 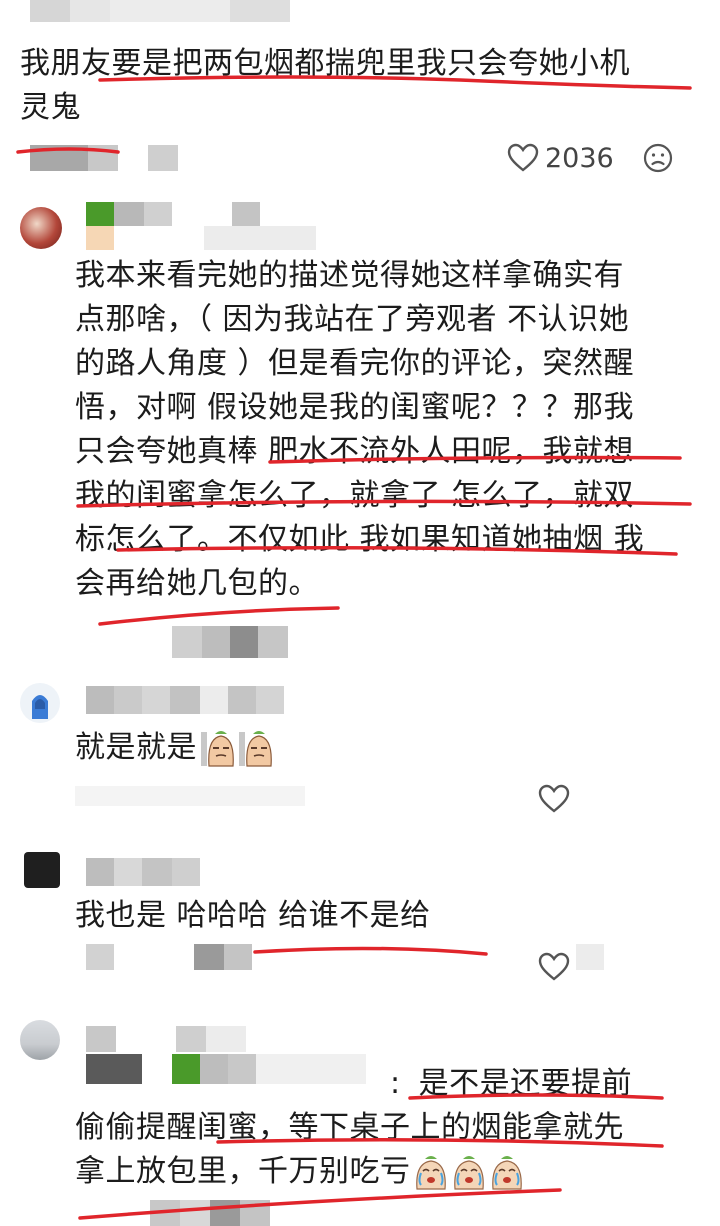 What do you see at coordinates (579, 158) in the screenshot?
I see `like-count: 2036` at bounding box center [579, 158].